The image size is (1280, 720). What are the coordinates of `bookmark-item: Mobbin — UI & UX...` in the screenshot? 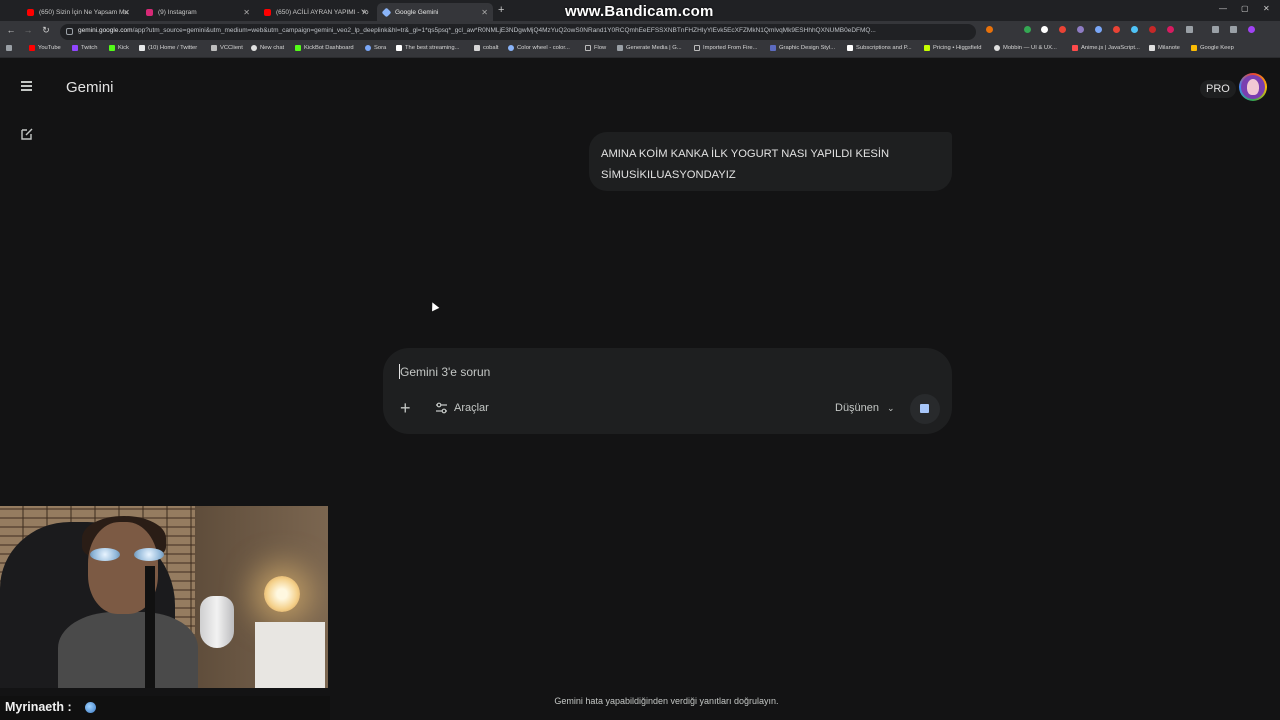 It's located at (1025, 48).